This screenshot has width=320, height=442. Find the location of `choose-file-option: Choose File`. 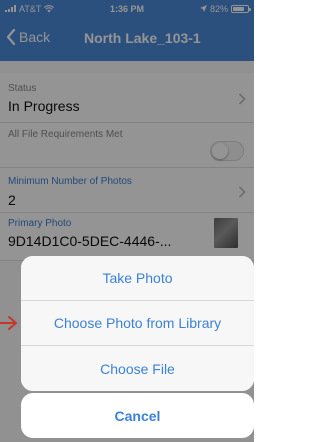

choose-file-option: Choose File is located at coordinates (137, 368).